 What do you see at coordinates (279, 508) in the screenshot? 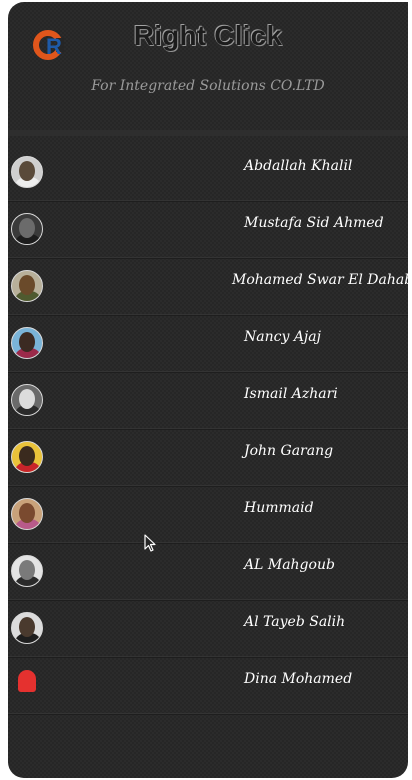
I see `contact-name: Hummaid` at bounding box center [279, 508].